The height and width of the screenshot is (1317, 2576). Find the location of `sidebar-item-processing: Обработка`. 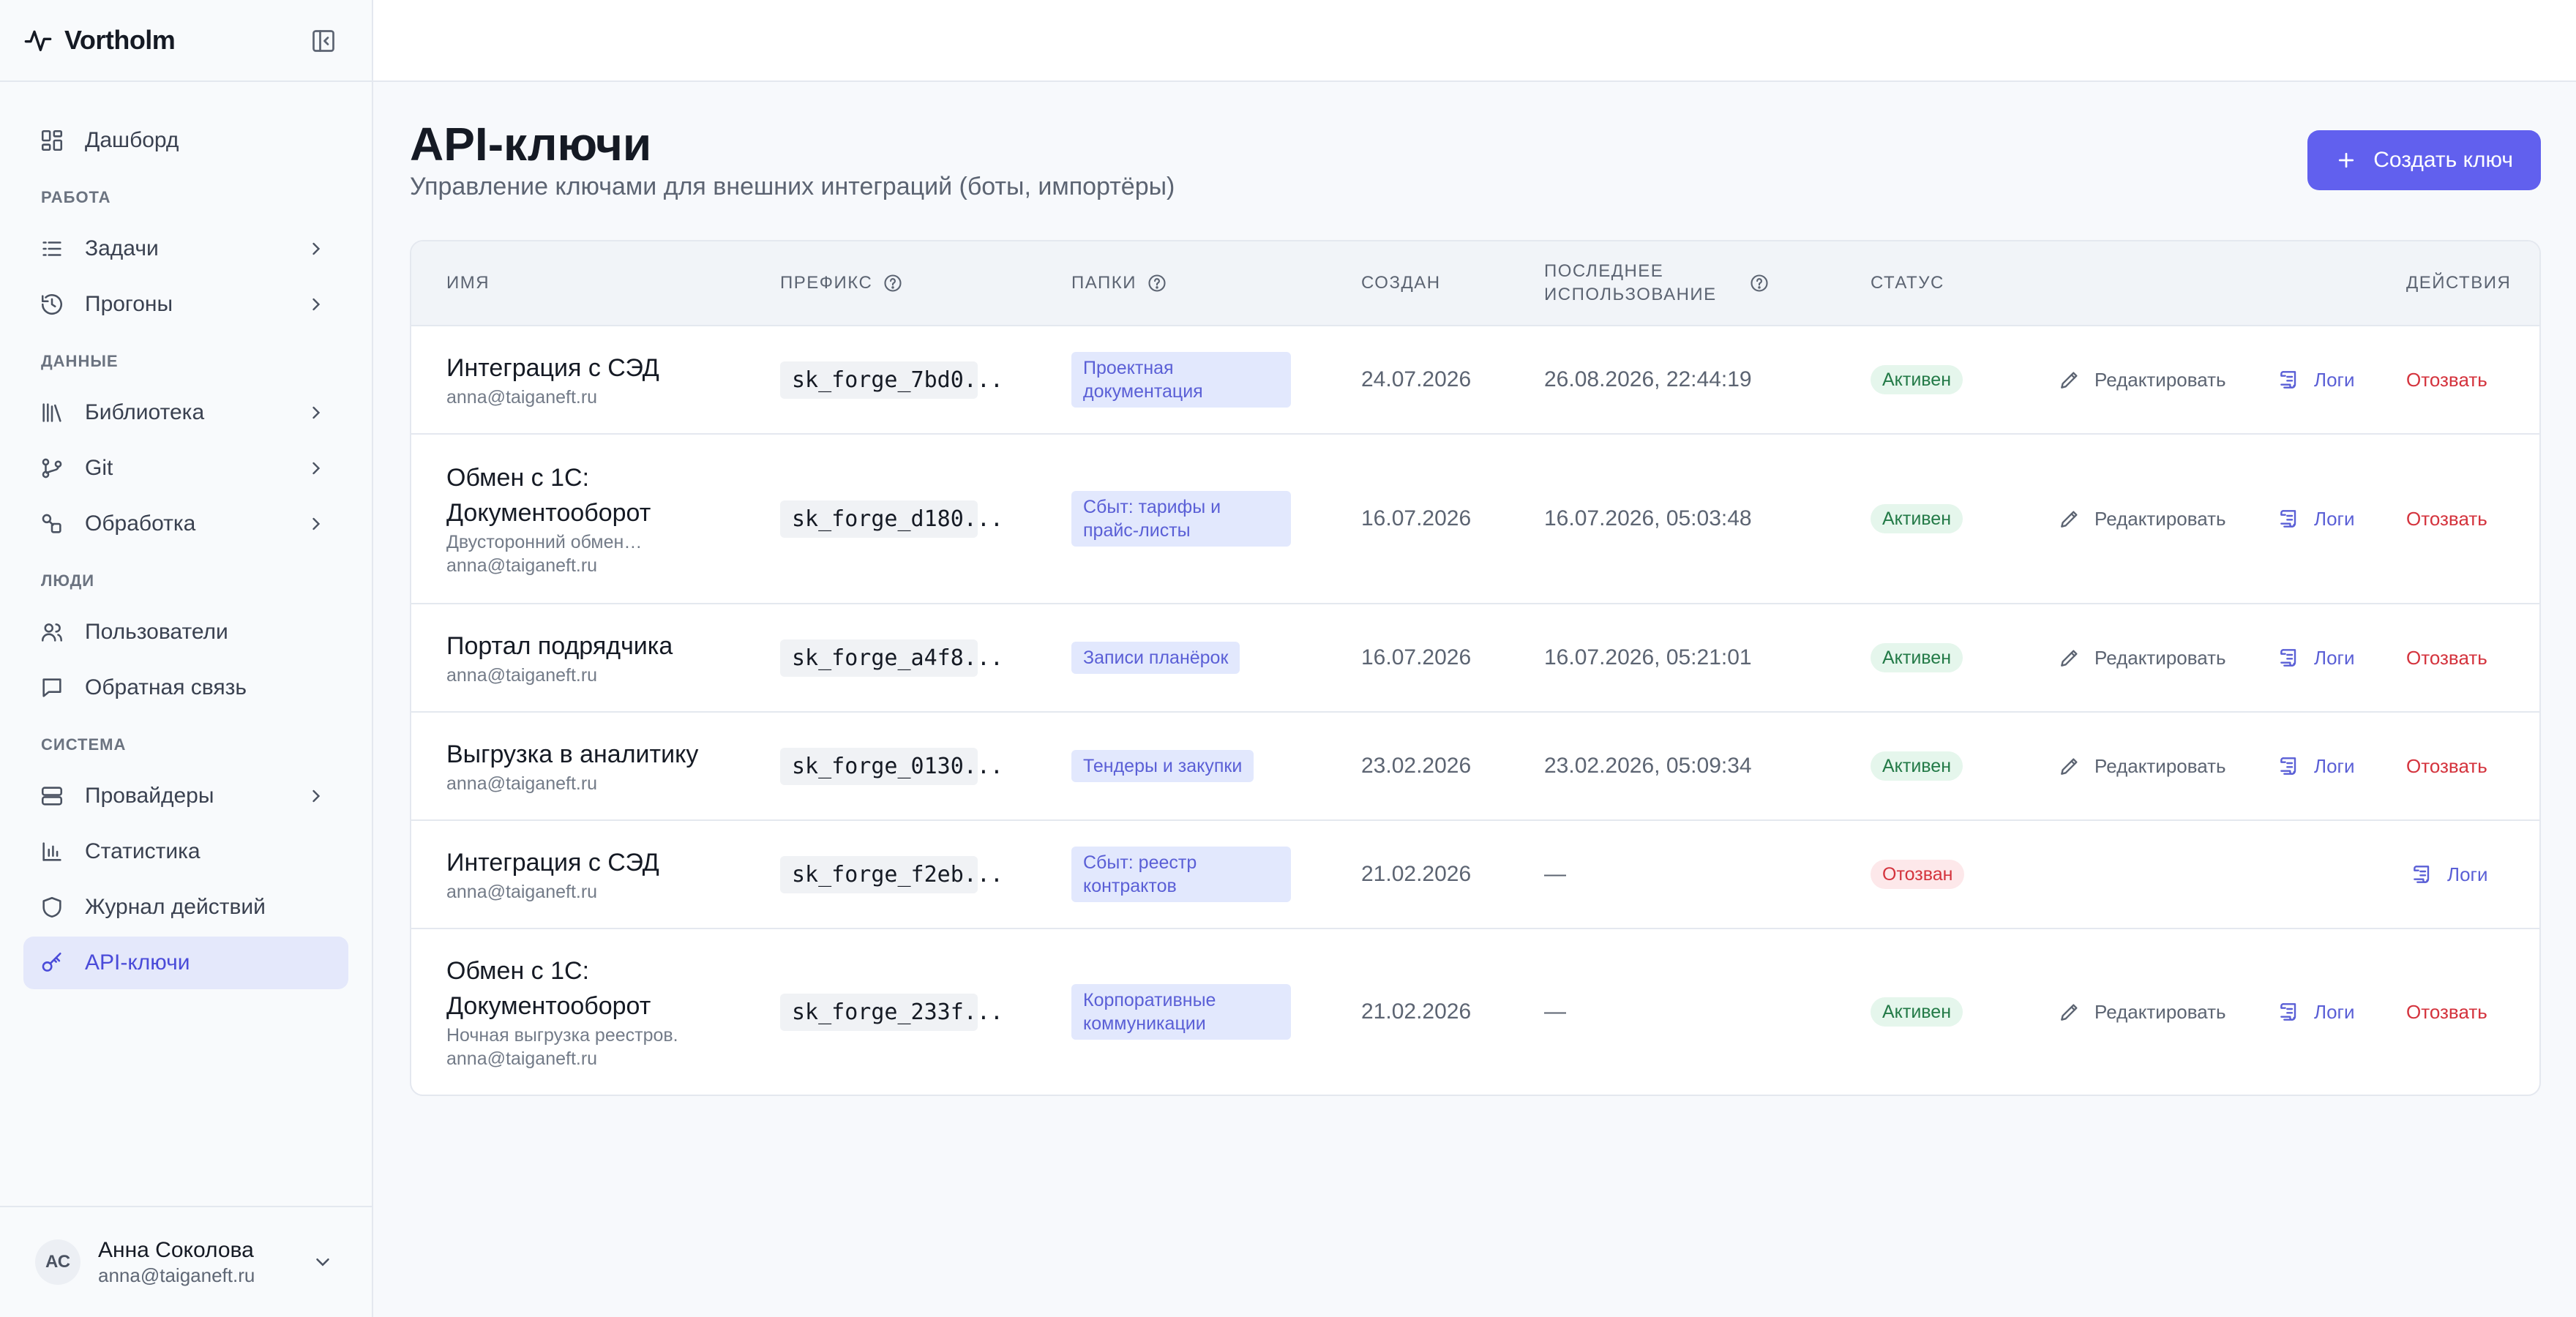

sidebar-item-processing: Обработка is located at coordinates (185, 524).